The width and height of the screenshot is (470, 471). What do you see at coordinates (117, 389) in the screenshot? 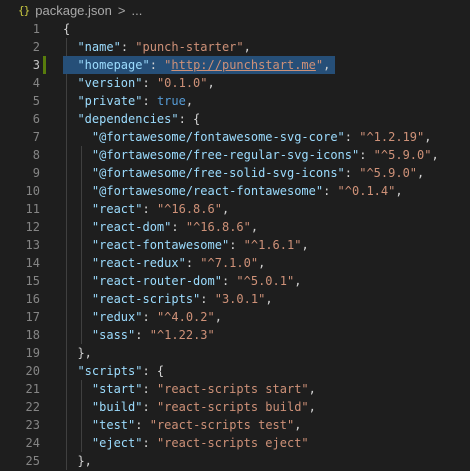
I see `json-key: "start"` at bounding box center [117, 389].